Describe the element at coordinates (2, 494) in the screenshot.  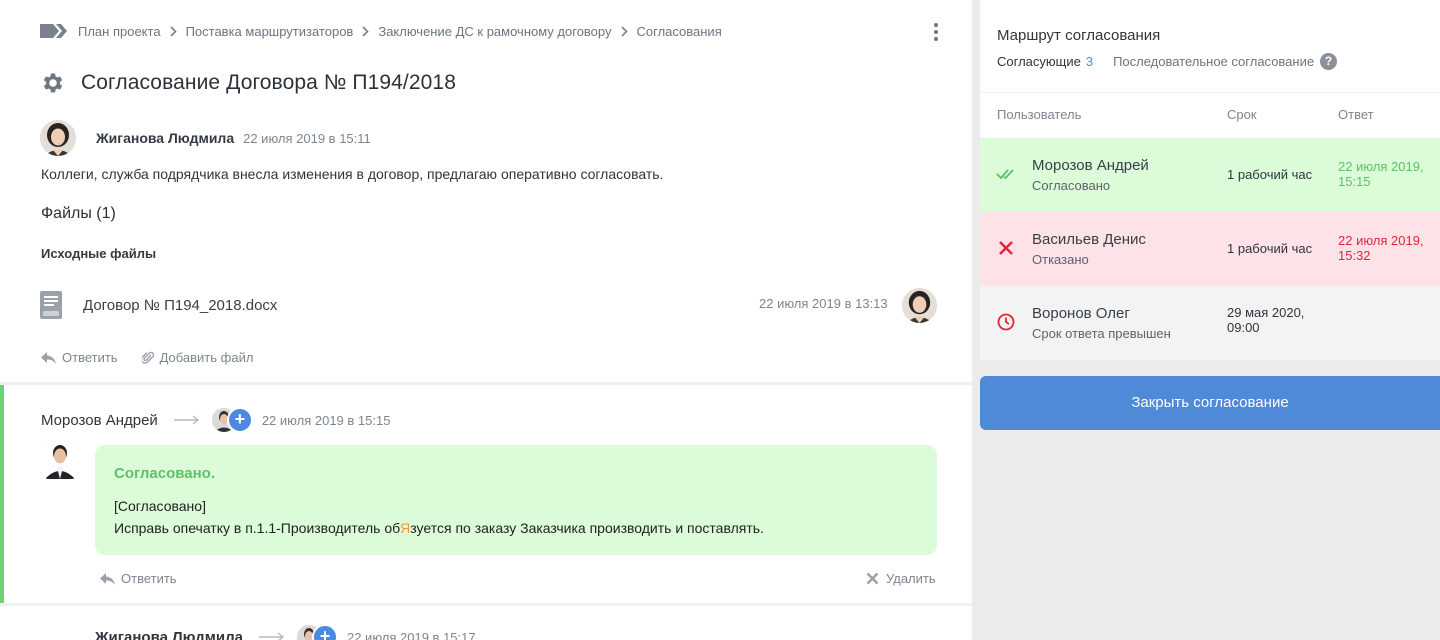
I see `comment-status-accent` at that location.